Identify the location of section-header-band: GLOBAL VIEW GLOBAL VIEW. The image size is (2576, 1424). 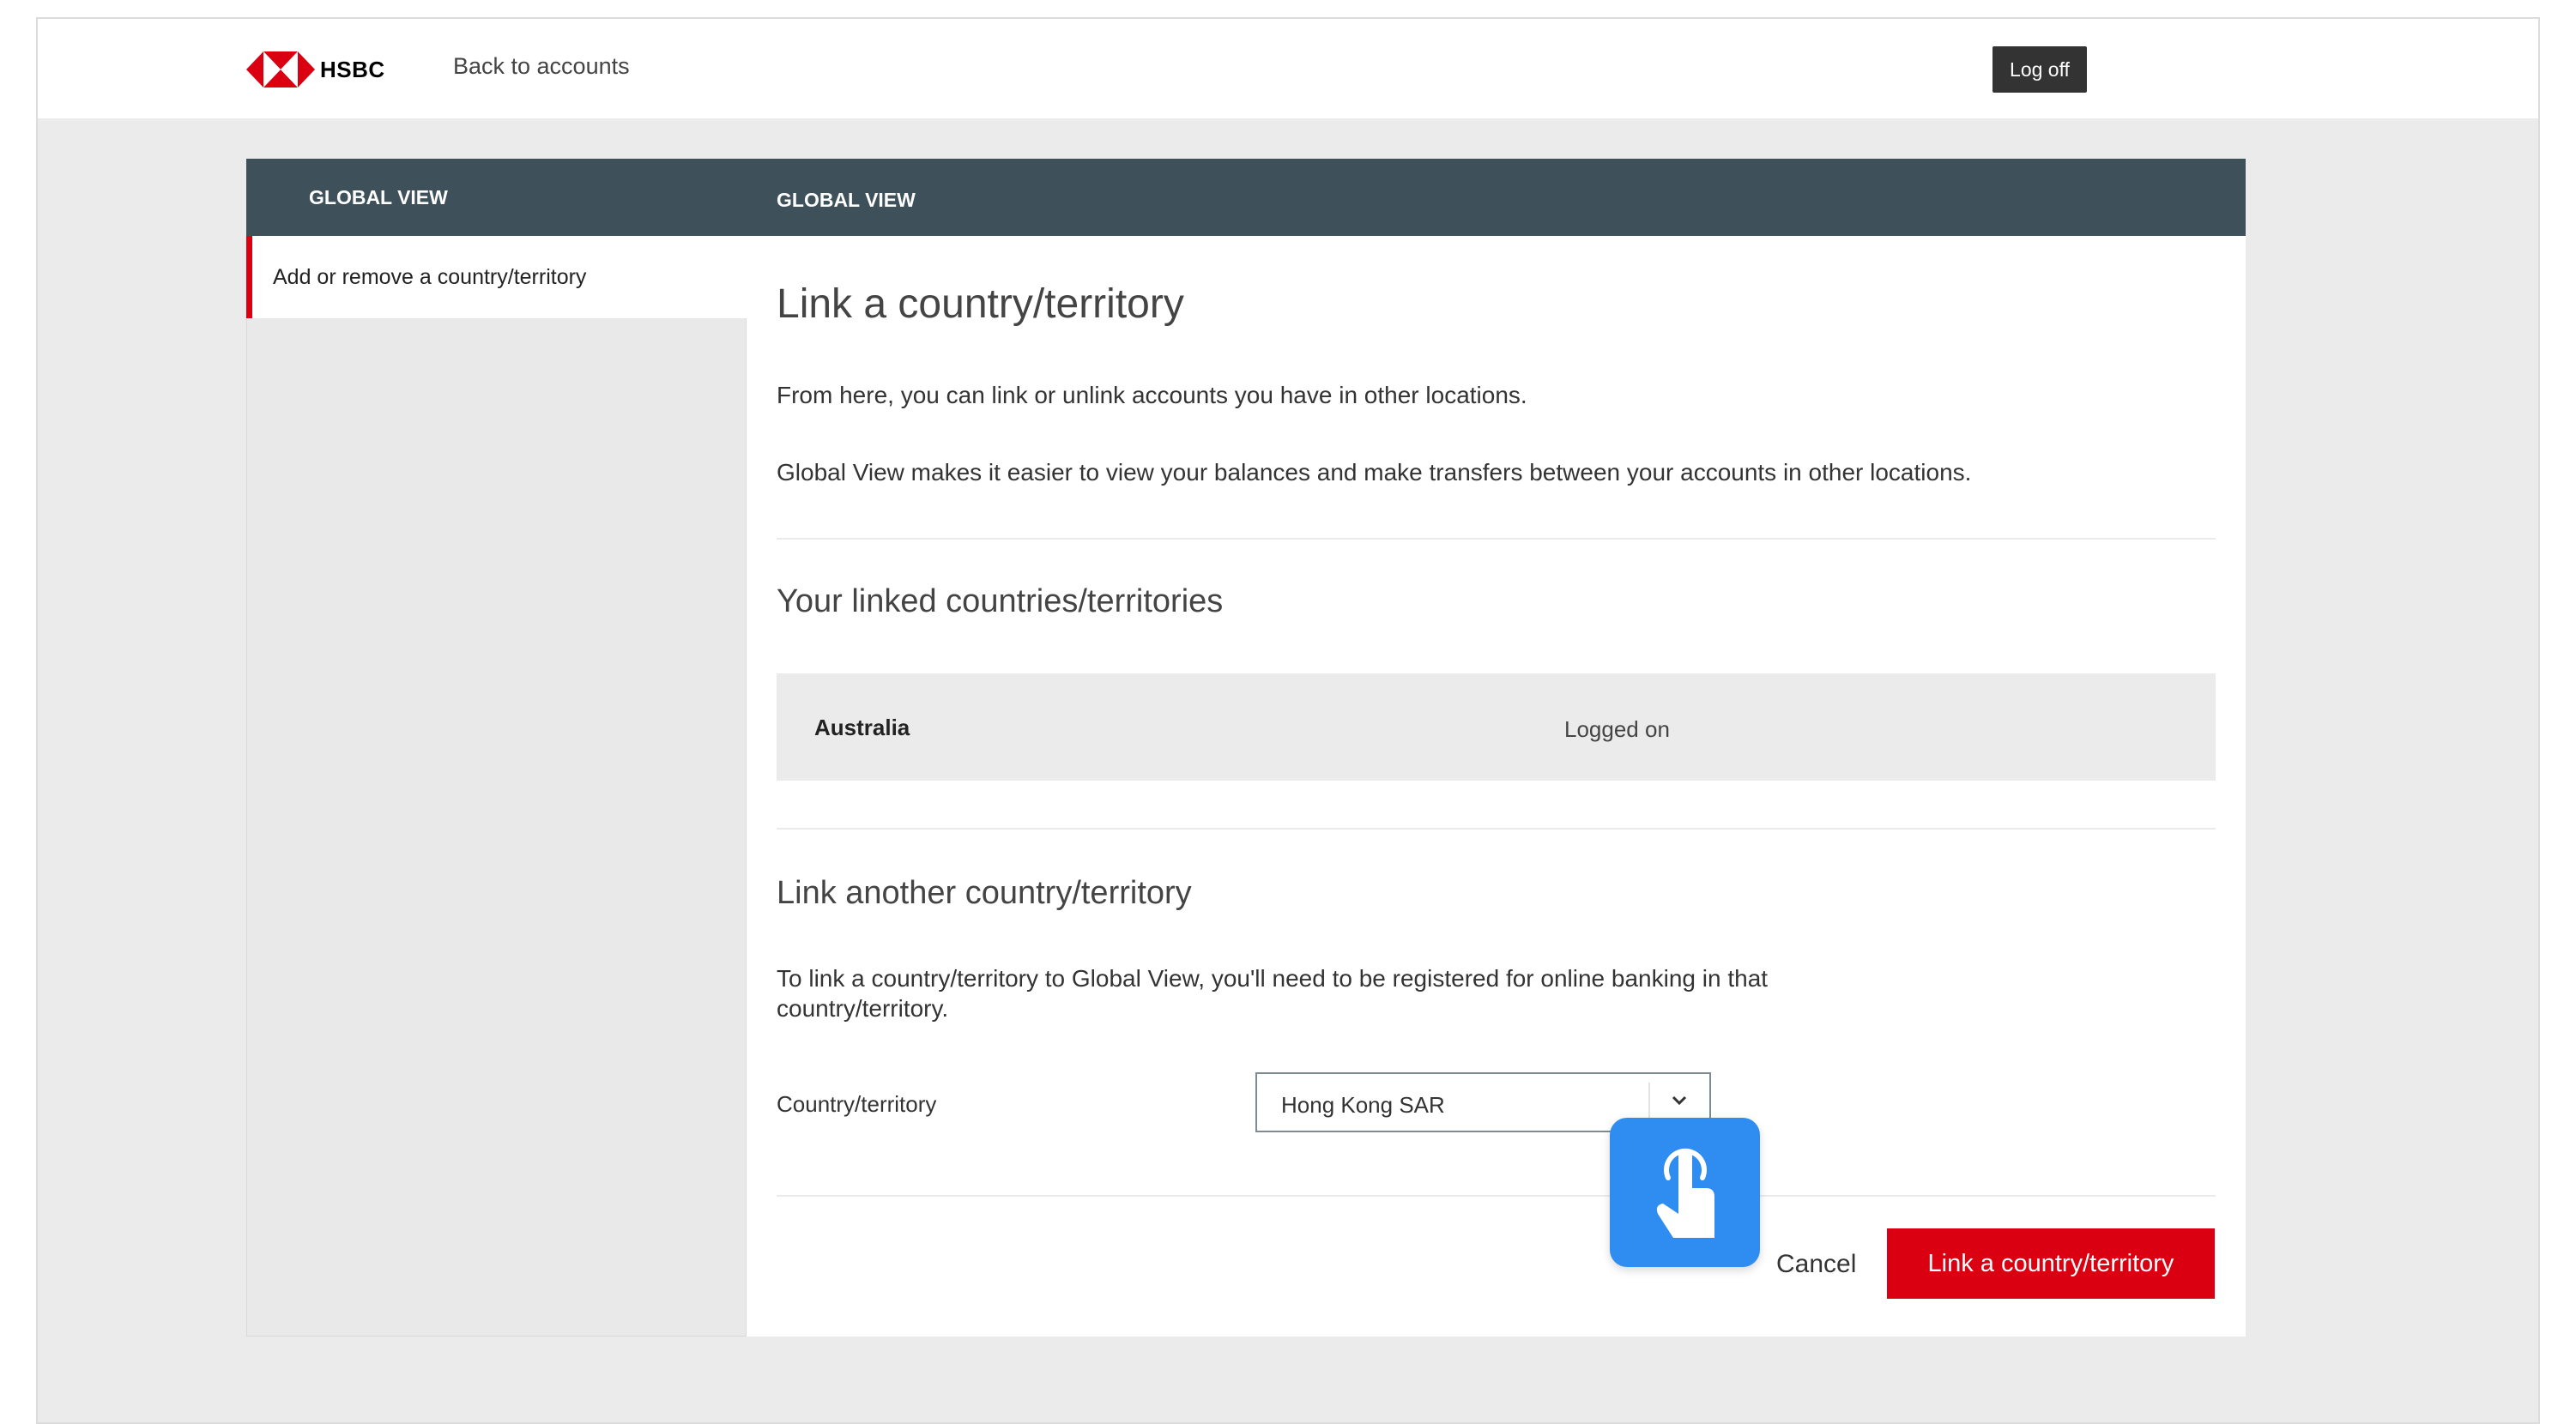
(1246, 197).